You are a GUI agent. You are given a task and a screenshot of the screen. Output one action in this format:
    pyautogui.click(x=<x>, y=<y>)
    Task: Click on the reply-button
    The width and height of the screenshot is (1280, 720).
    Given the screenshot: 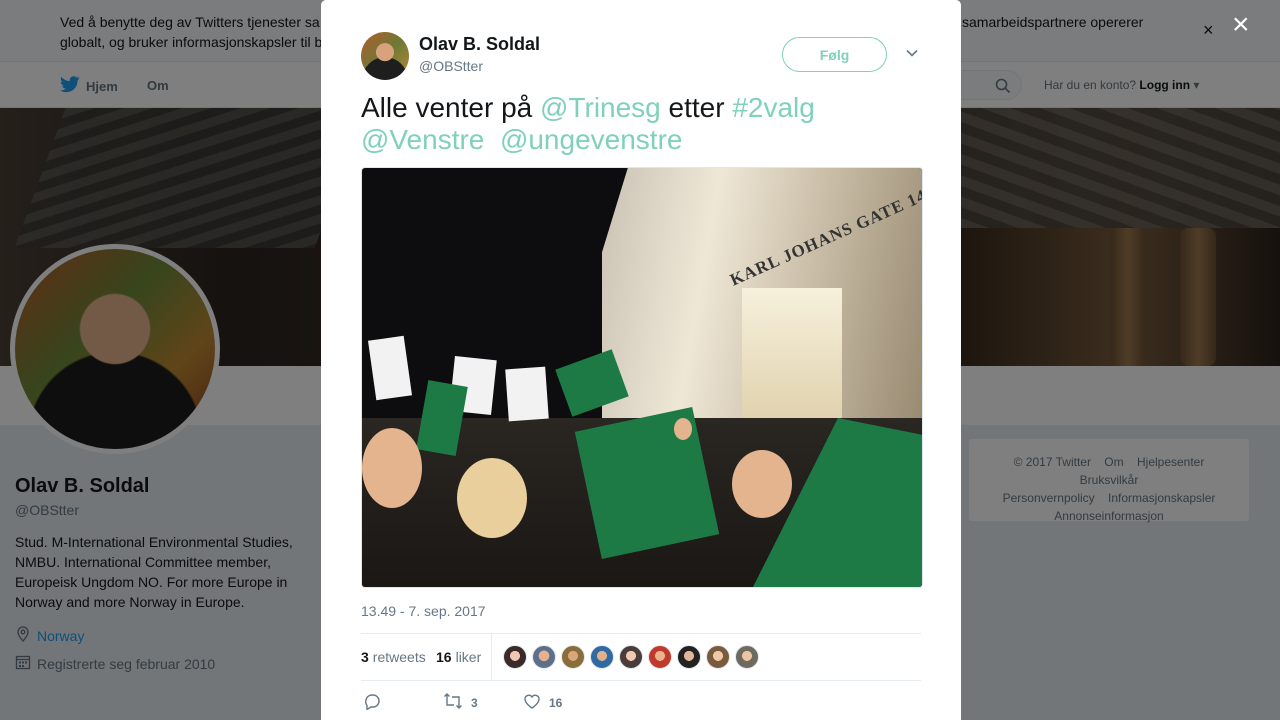 What is the action you would take?
    pyautogui.click(x=372, y=702)
    